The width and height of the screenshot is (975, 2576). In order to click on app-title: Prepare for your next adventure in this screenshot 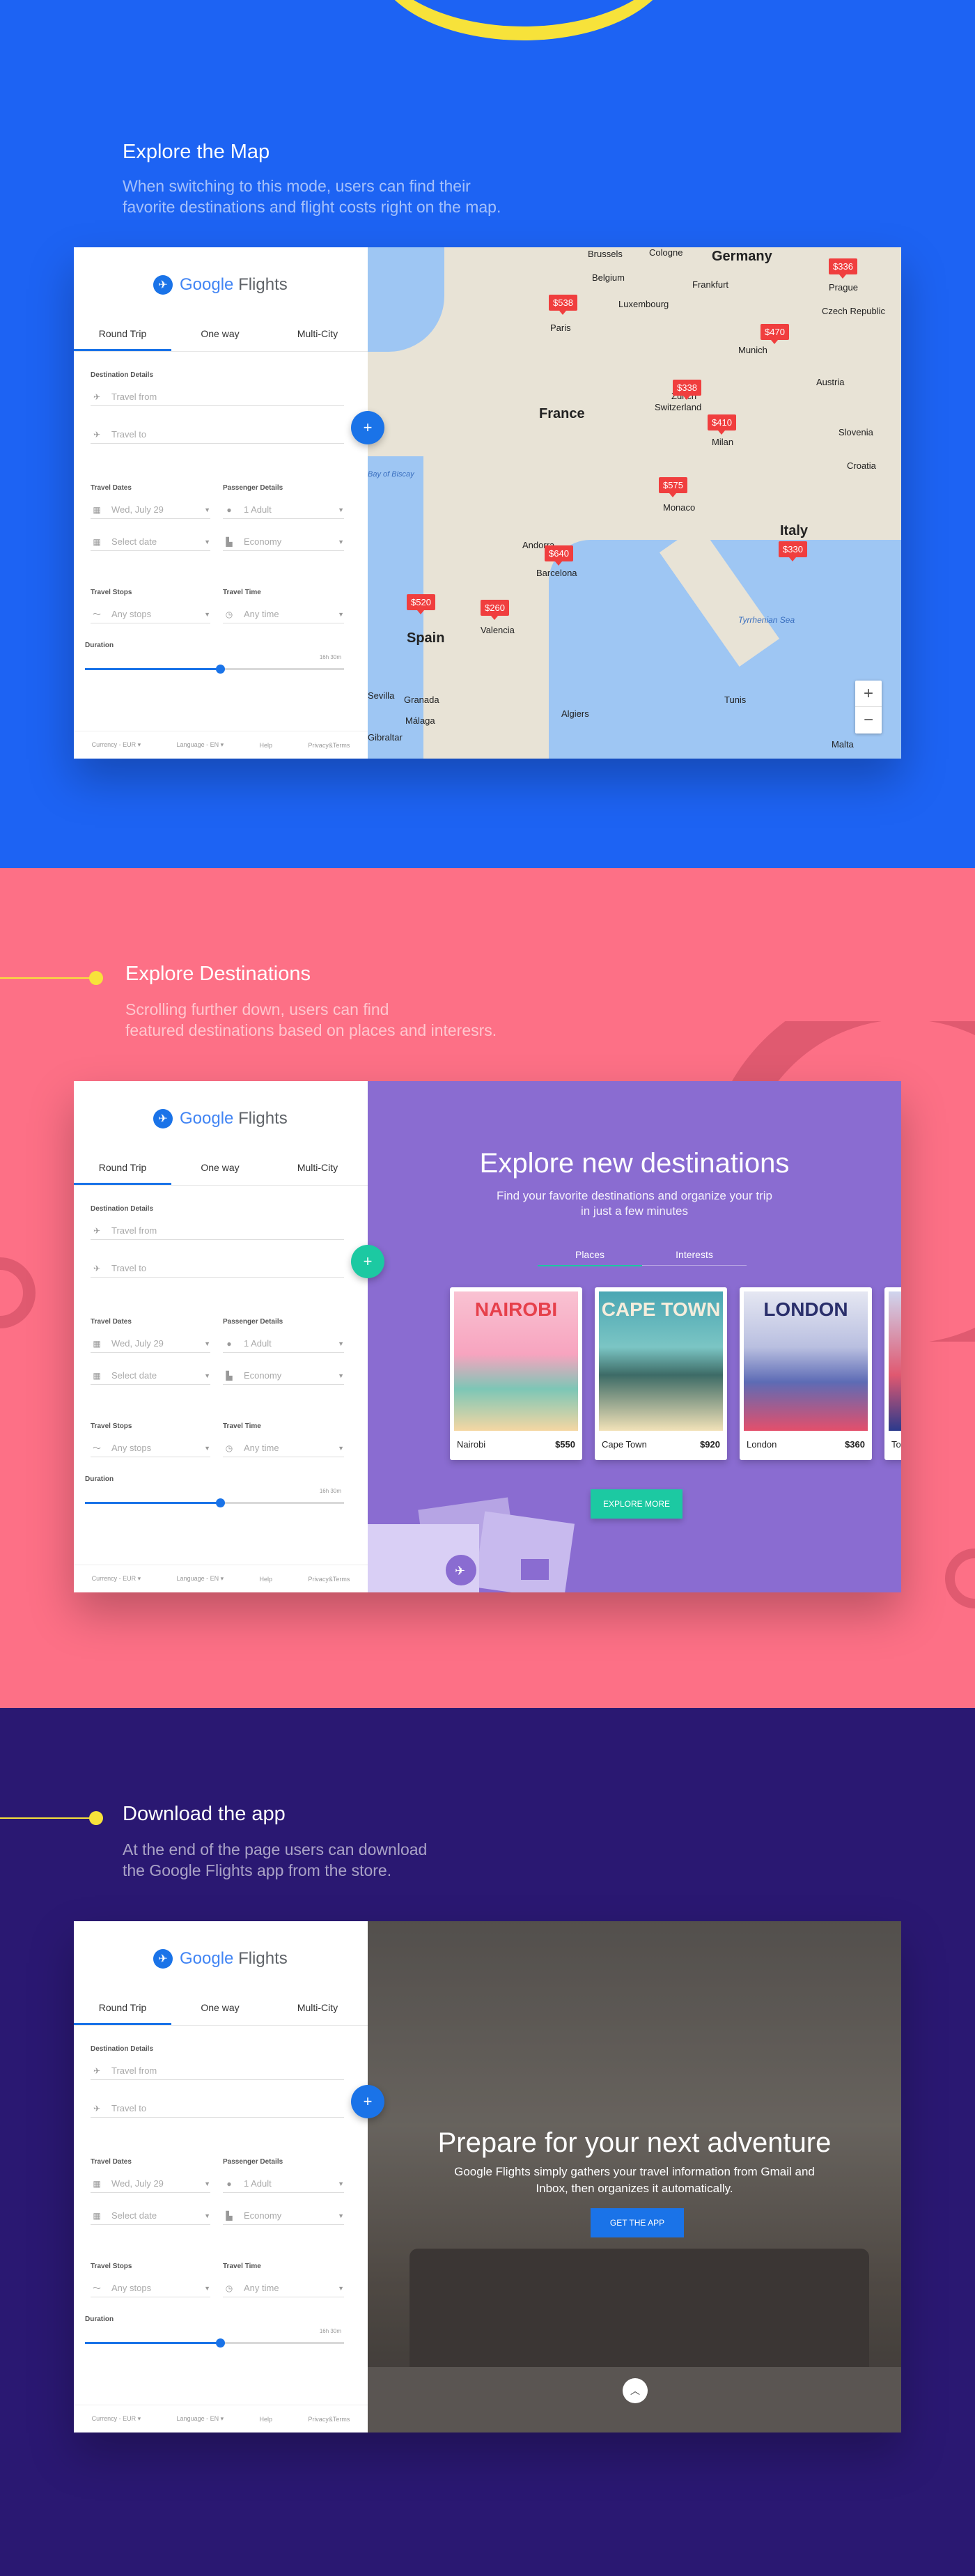, I will do `click(634, 2142)`.